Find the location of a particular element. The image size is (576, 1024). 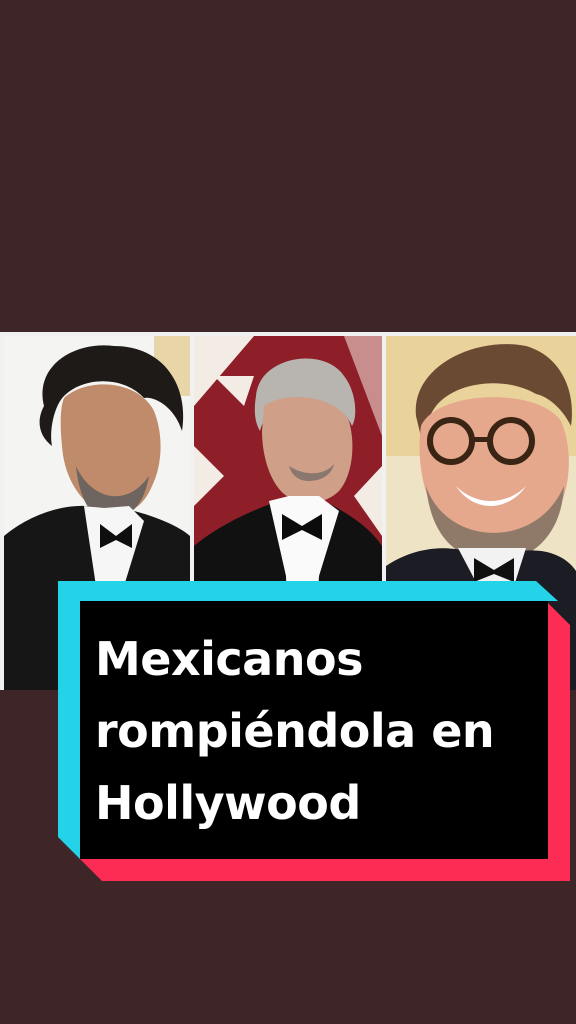

caption-line-3: Hollywood is located at coordinates (228, 803).